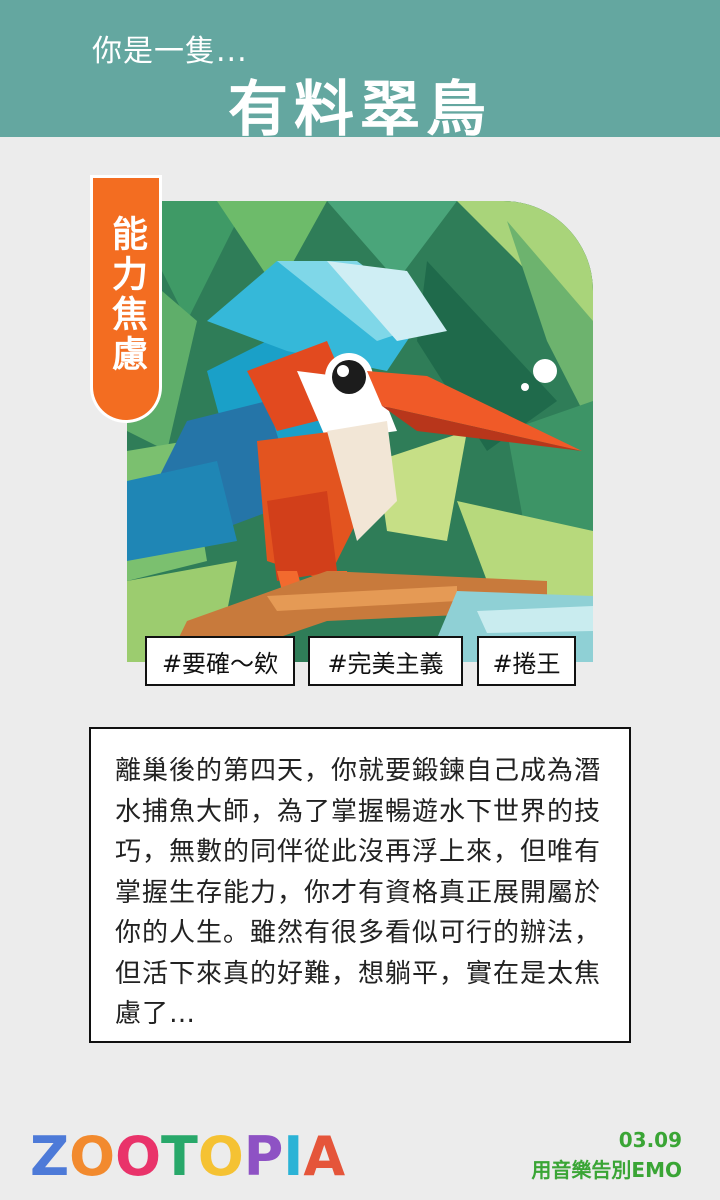 The width and height of the screenshot is (720, 1200). What do you see at coordinates (360, 106) in the screenshot?
I see `header-title: 有料翠鳥` at bounding box center [360, 106].